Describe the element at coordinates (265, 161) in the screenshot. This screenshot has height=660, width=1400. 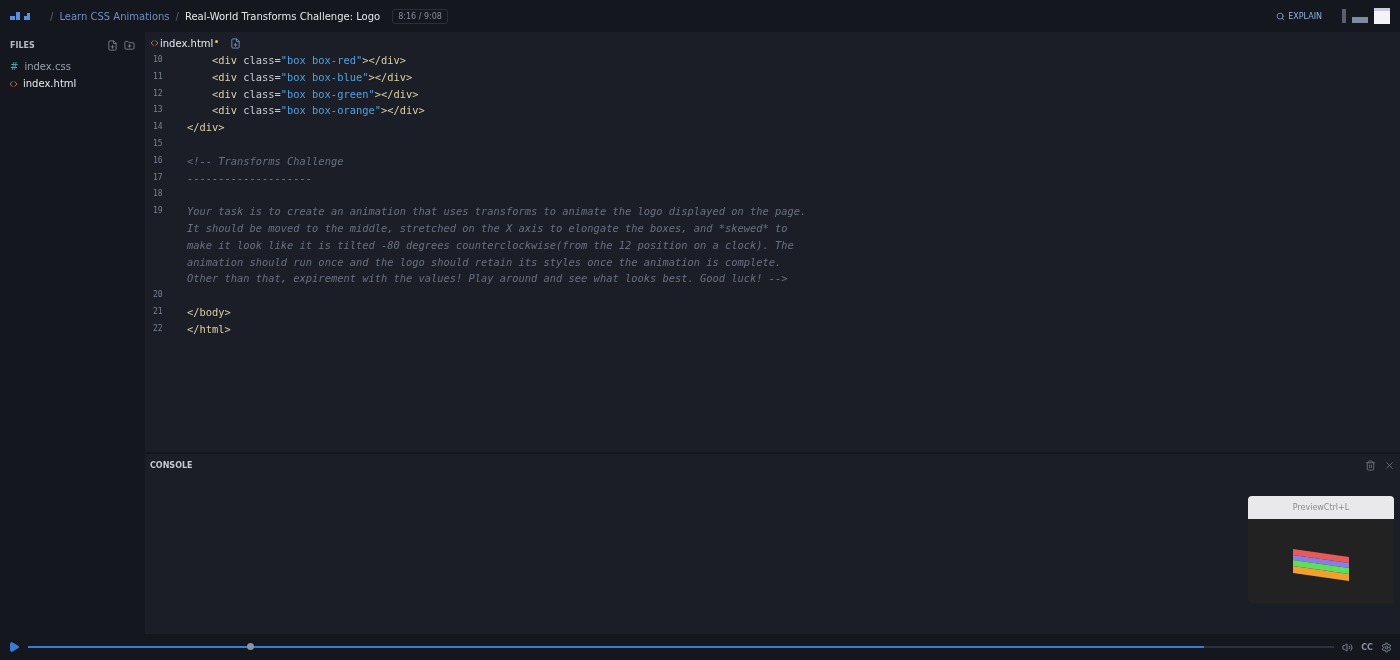
I see `code-line: <!-- Transforms Challenge` at that location.